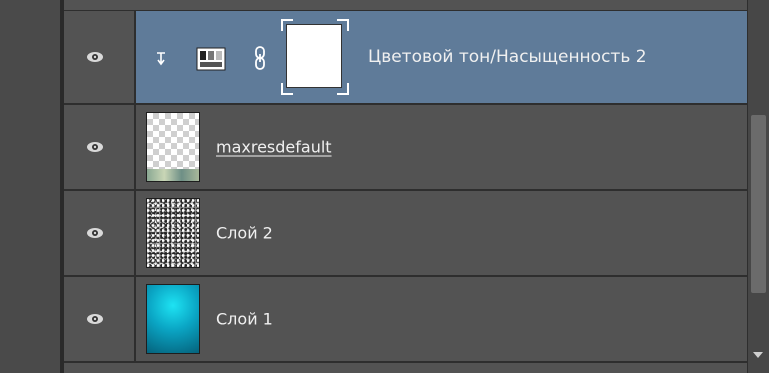 The height and width of the screenshot is (373, 769). What do you see at coordinates (507, 57) in the screenshot?
I see `layer-name: Цветовой тон/Насыщенность 2` at bounding box center [507, 57].